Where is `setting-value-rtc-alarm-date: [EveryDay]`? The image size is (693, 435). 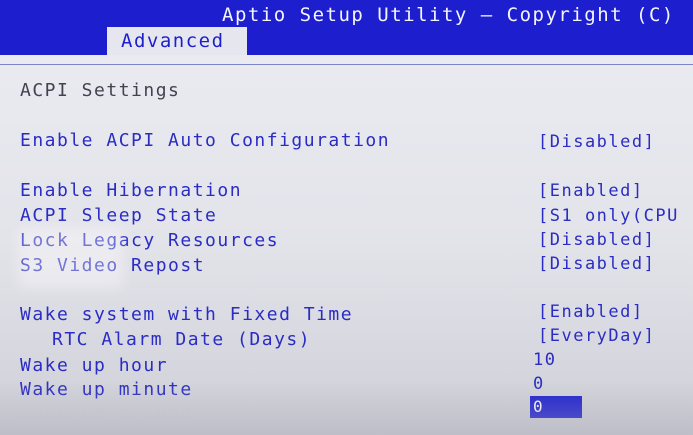 setting-value-rtc-alarm-date: [EveryDay] is located at coordinates (596, 336).